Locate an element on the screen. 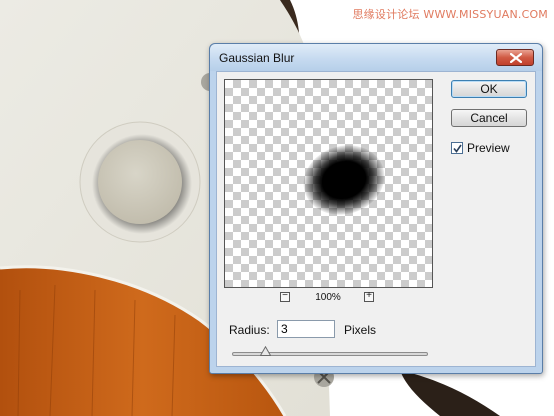 This screenshot has width=554, height=416. dialog-title: Gaussian Blur is located at coordinates (257, 58).